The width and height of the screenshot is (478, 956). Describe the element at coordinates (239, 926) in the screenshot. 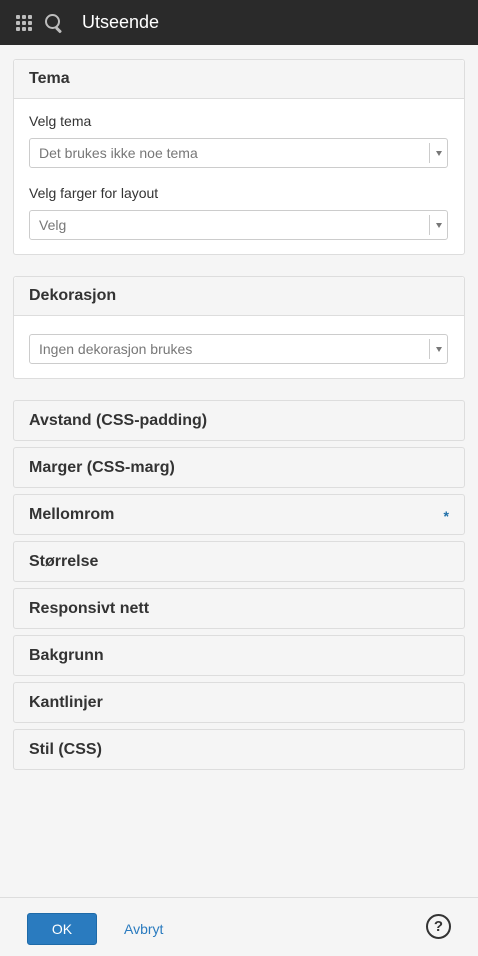

I see `footer-bar: OK Avbryt ?` at that location.